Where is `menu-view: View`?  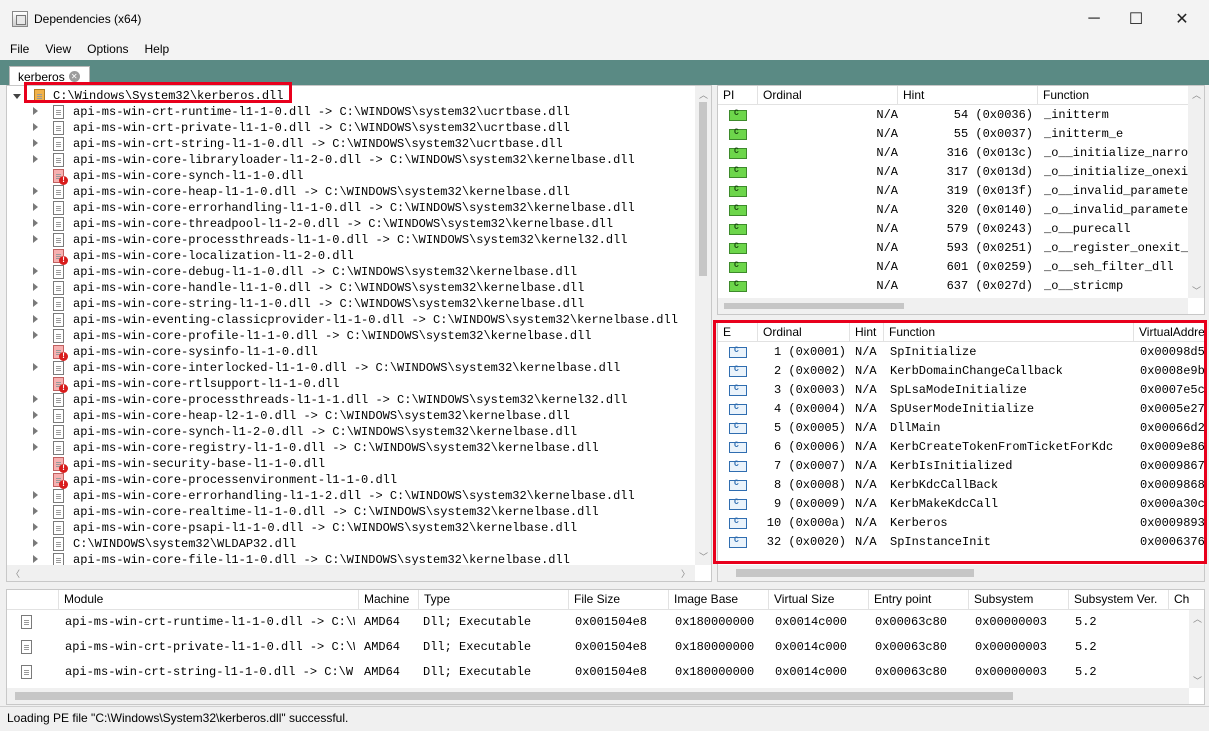
menu-view: View is located at coordinates (58, 49).